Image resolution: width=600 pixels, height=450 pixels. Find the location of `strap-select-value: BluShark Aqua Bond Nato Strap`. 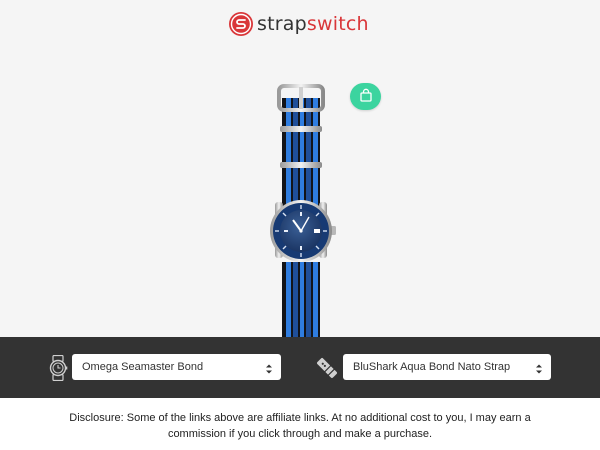

strap-select-value: BluShark Aqua Bond Nato Strap is located at coordinates (432, 367).